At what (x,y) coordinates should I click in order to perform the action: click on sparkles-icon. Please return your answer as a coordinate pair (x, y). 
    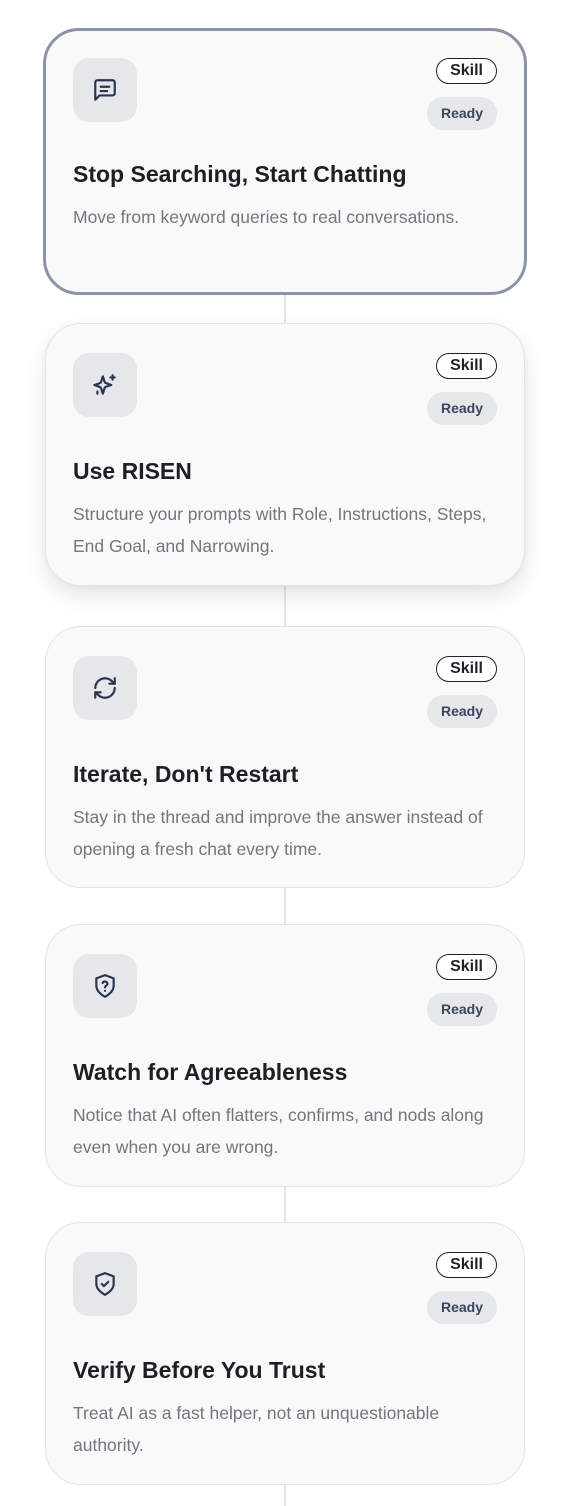
    Looking at the image, I should click on (104, 384).